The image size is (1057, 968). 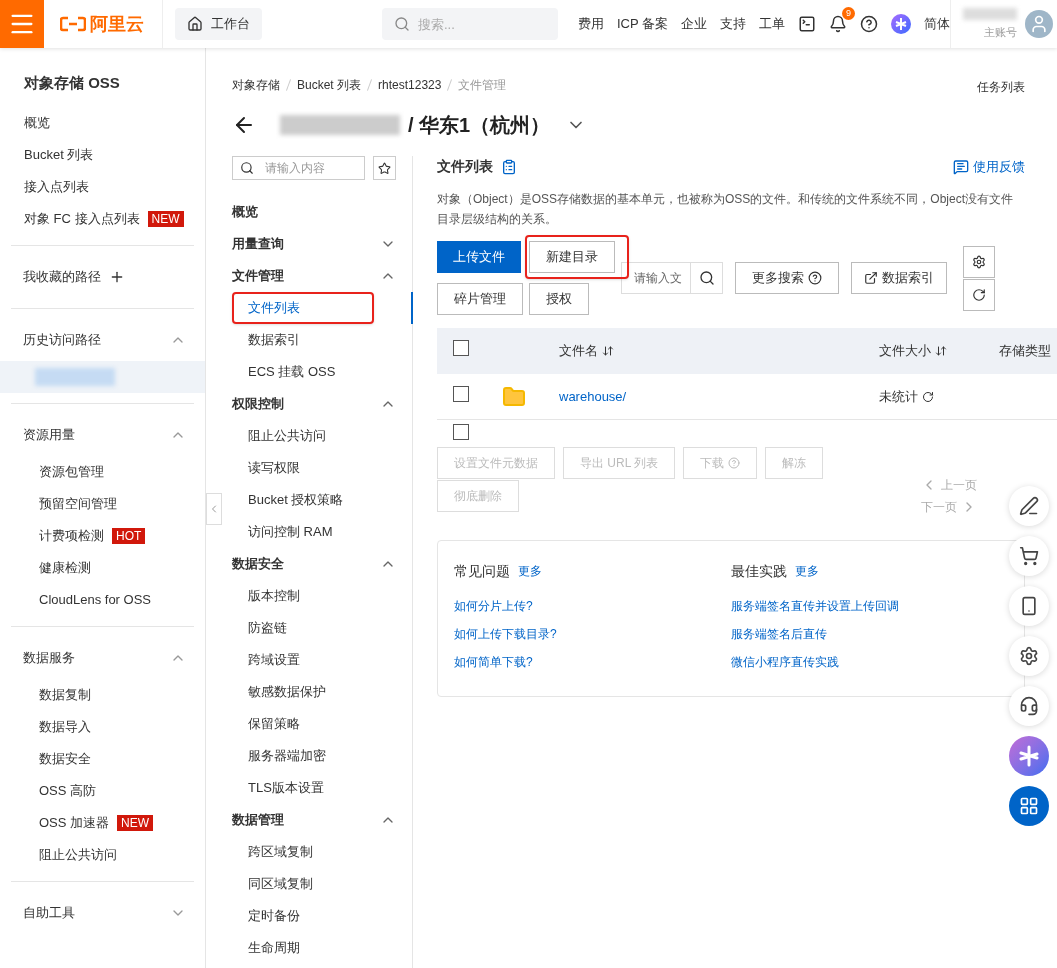 I want to click on sidebar-item: 资源包管理, so click(x=102, y=471).